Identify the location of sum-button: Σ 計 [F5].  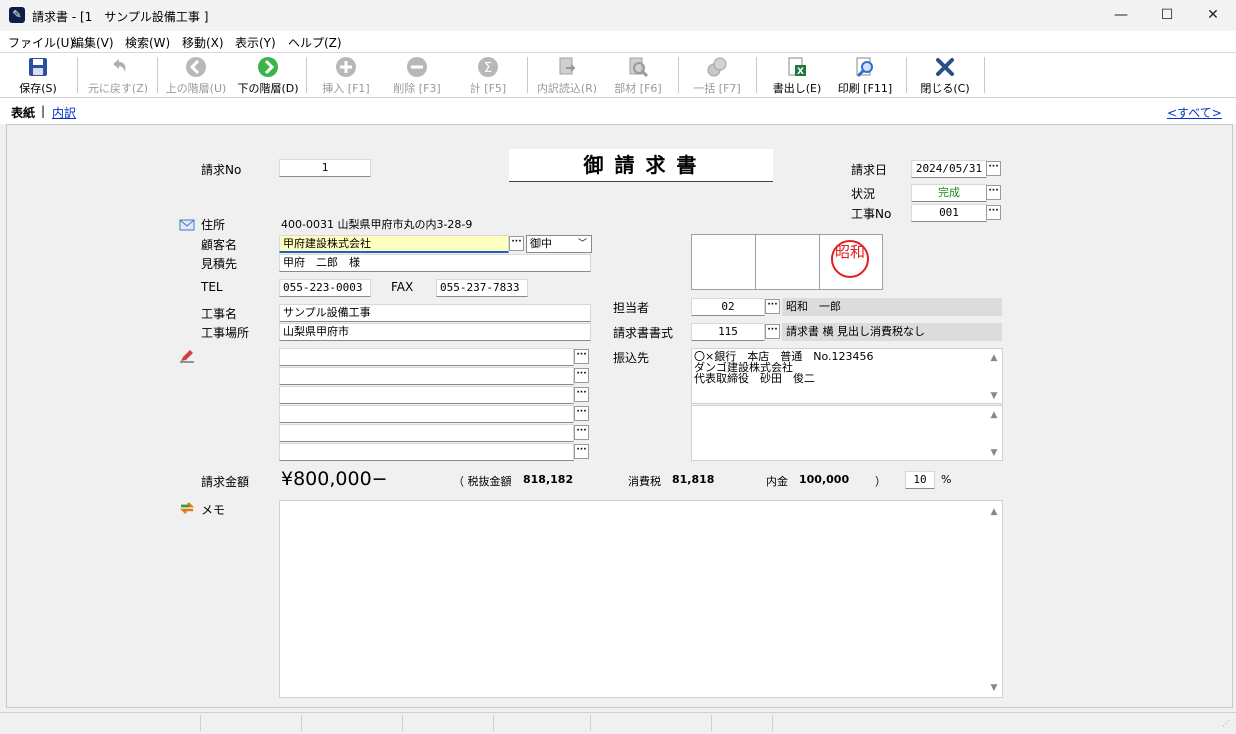
(488, 75).